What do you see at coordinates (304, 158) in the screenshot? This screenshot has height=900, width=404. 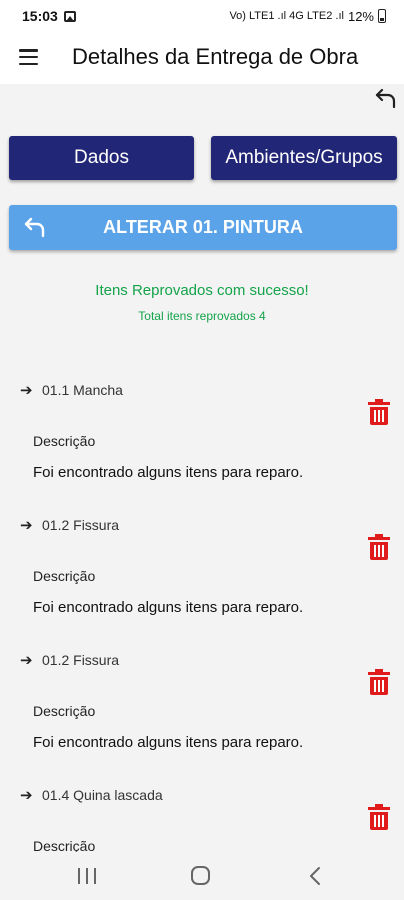 I see `ambientes-grupos-button: Ambientes/Grupos` at bounding box center [304, 158].